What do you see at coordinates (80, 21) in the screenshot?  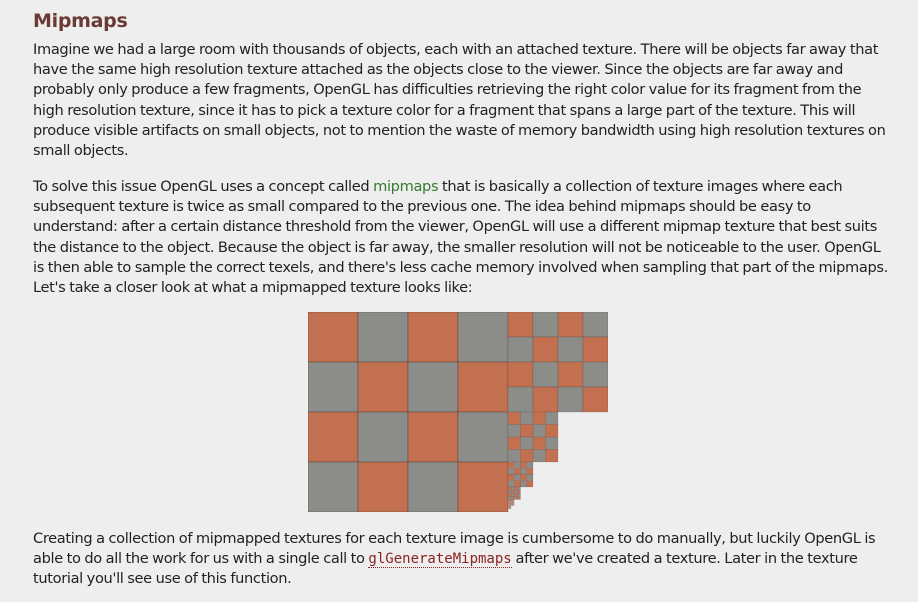 I see `section-heading: Mipmaps` at bounding box center [80, 21].